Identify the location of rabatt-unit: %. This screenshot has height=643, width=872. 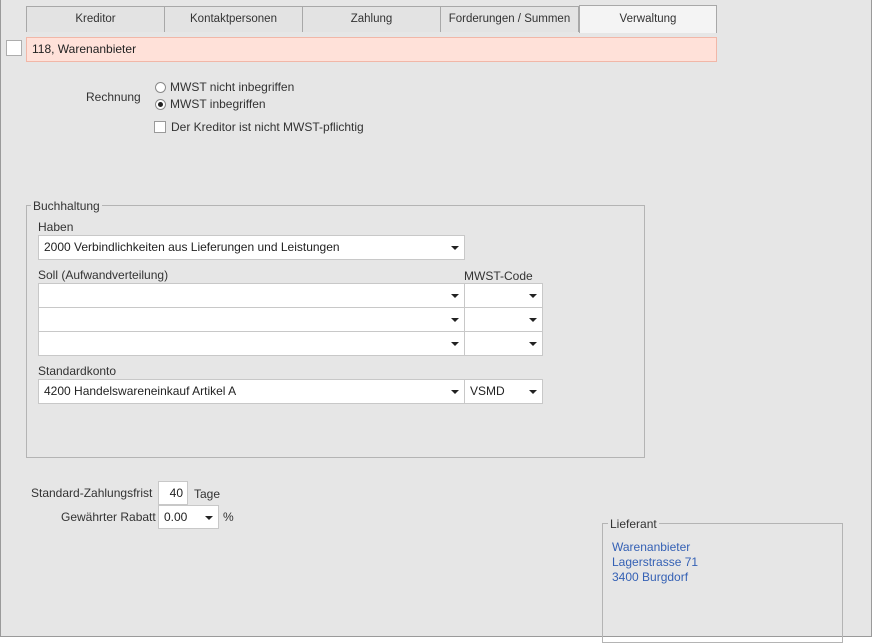
(228, 517).